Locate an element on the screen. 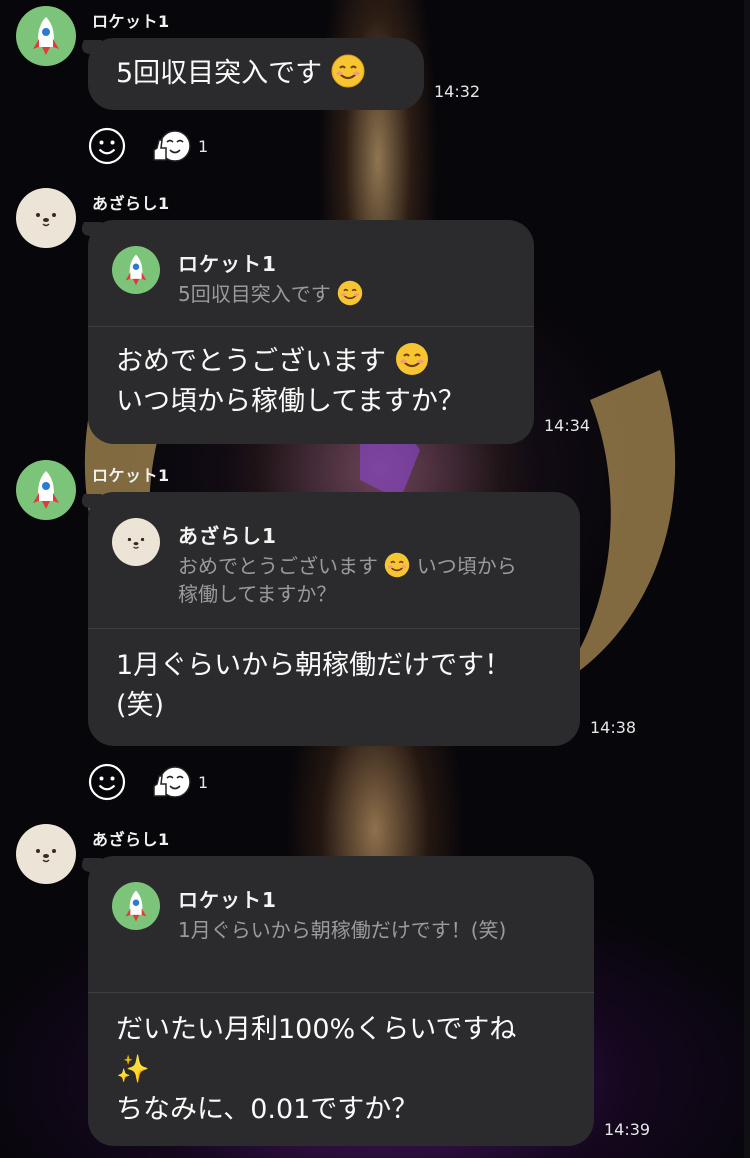 The image size is (750, 1158). message-text-line1: だいたい月利100%くらいですね is located at coordinates (316, 1029).